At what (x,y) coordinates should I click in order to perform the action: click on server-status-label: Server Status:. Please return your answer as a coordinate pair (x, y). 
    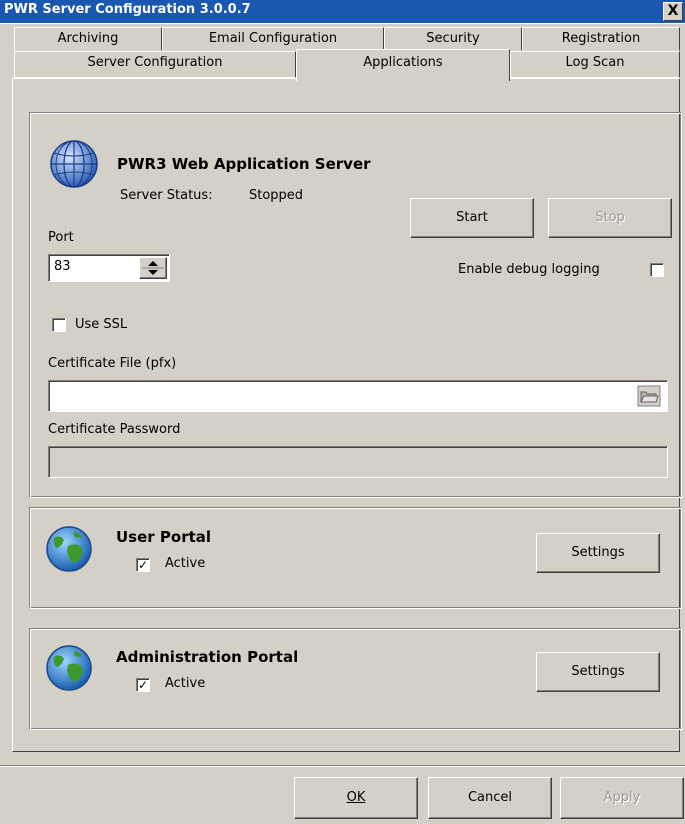
    Looking at the image, I should click on (166, 195).